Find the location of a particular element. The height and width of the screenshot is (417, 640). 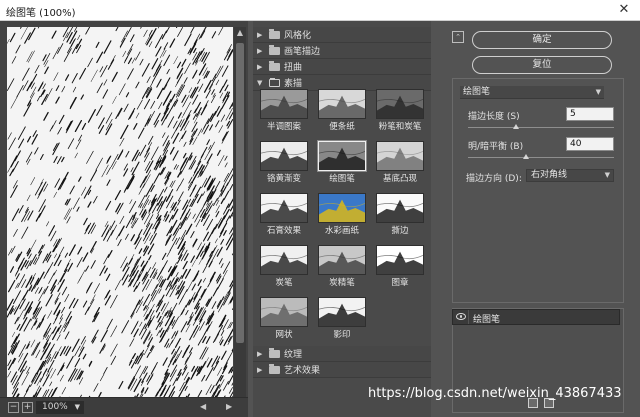

filter-thumbnail: 影印 is located at coordinates (342, 319).